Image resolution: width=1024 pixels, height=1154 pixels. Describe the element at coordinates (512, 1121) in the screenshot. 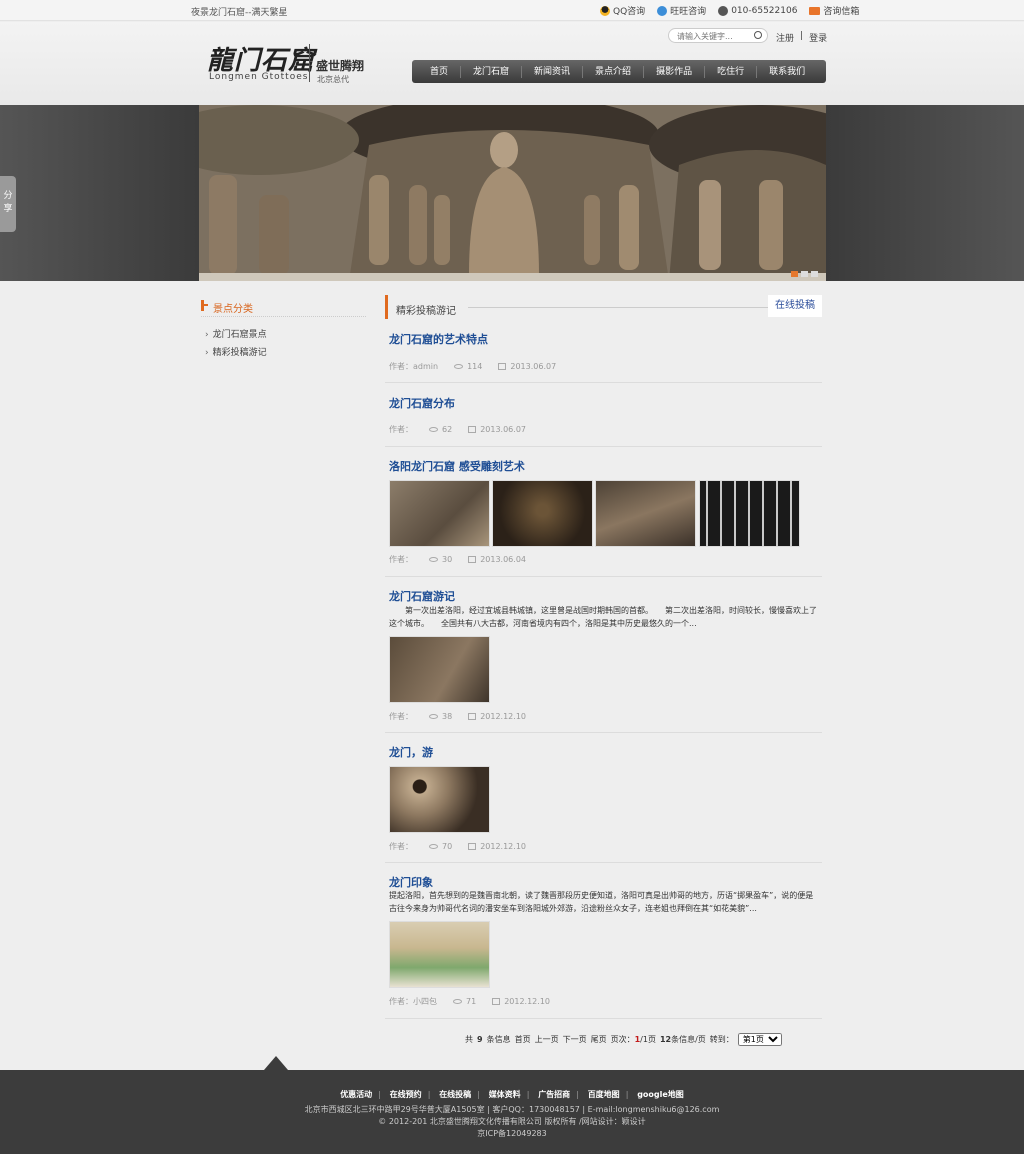

I see `footer-copyright: © 2012-201 北京盛世腾翔文化传播有限公司 版权所有 /网站设计：颖设计` at that location.